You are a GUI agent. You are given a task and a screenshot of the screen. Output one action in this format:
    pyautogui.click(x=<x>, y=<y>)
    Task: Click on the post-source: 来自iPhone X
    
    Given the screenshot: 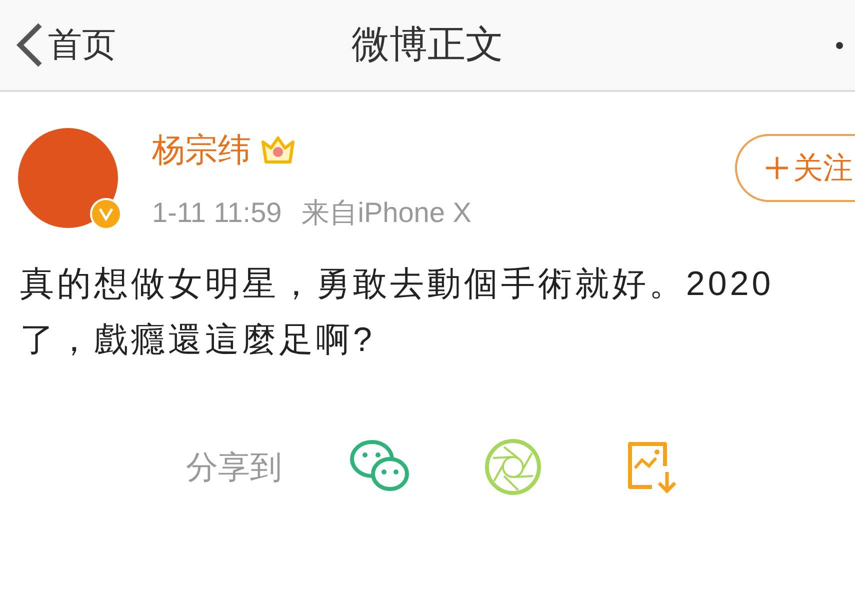 What is the action you would take?
    pyautogui.click(x=387, y=213)
    